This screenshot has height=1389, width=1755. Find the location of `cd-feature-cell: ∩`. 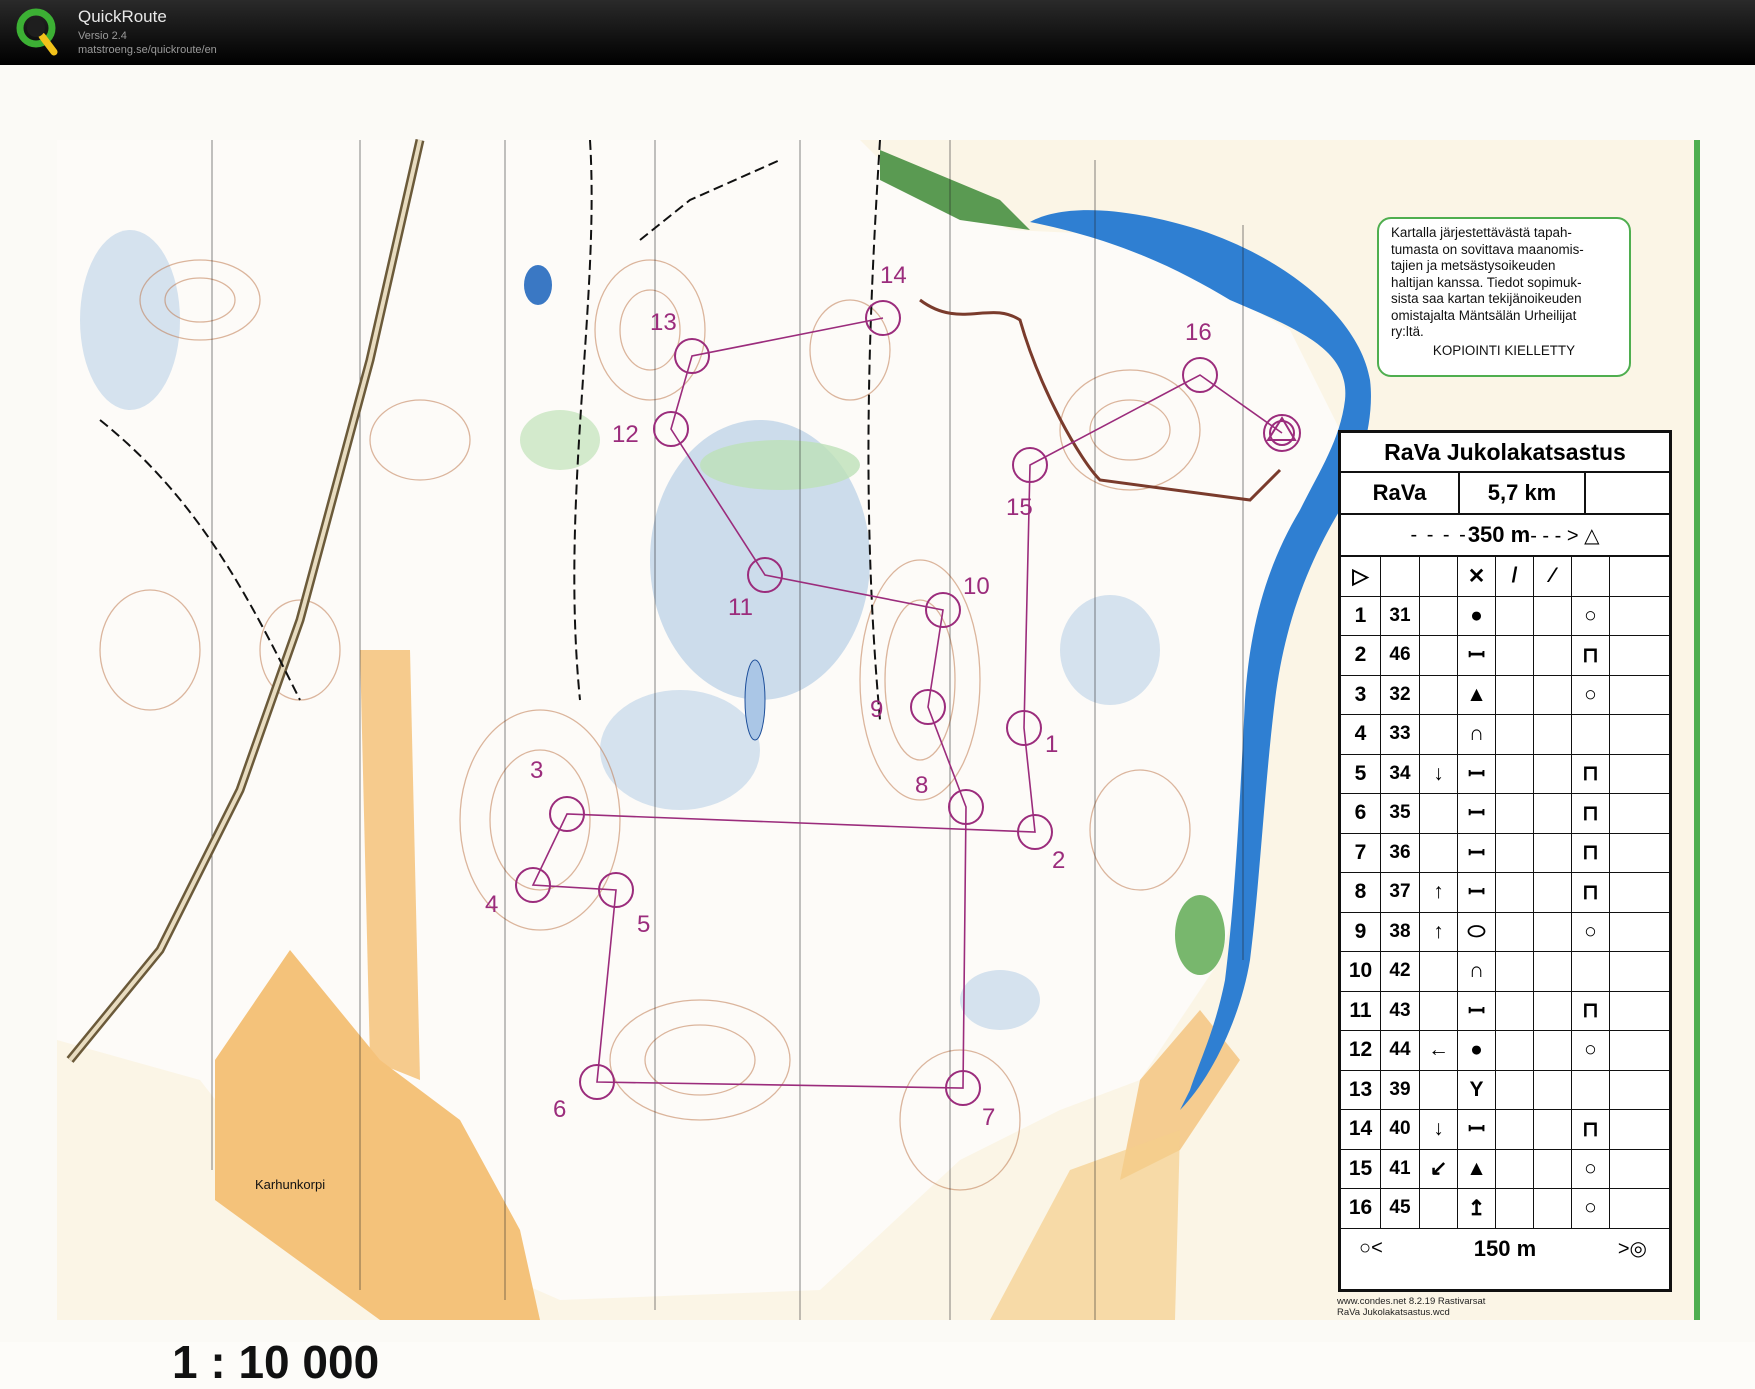

cd-feature-cell: ∩ is located at coordinates (1477, 972).